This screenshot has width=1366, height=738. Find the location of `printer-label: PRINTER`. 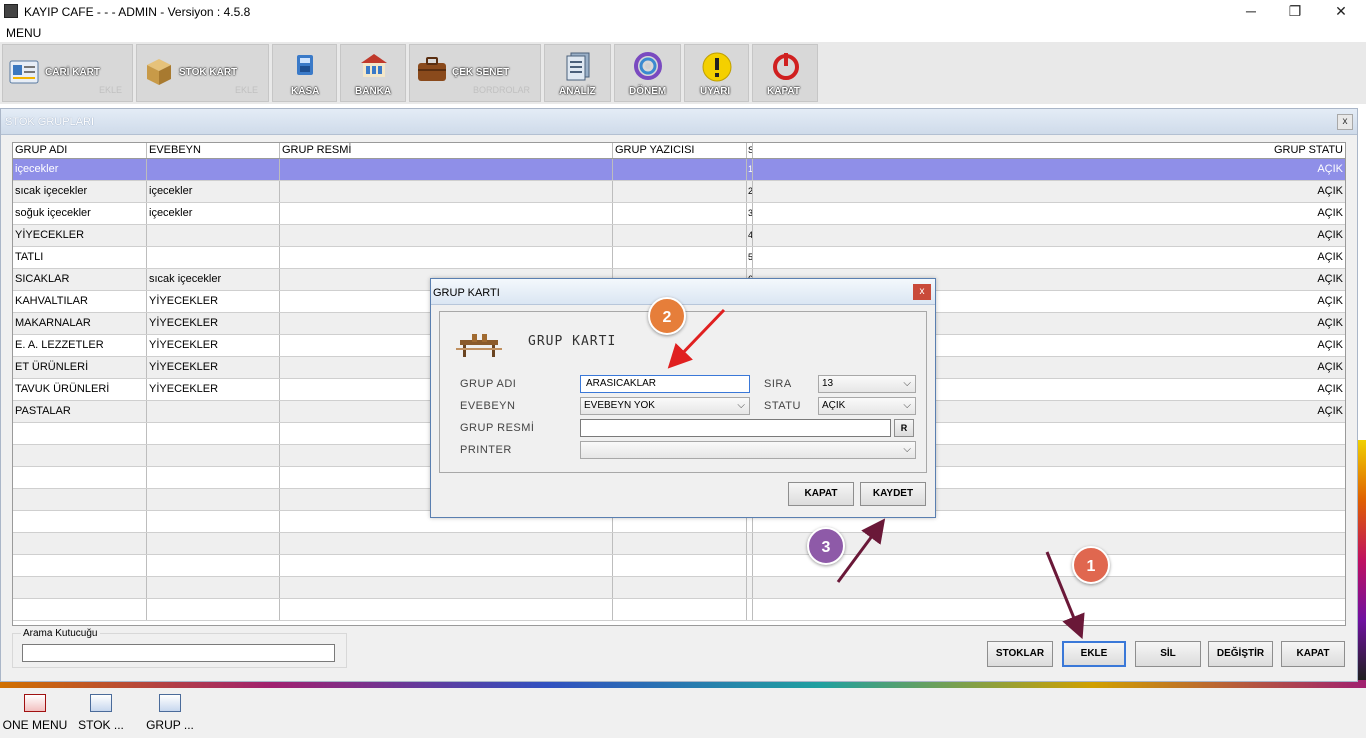

printer-label: PRINTER is located at coordinates (486, 450).